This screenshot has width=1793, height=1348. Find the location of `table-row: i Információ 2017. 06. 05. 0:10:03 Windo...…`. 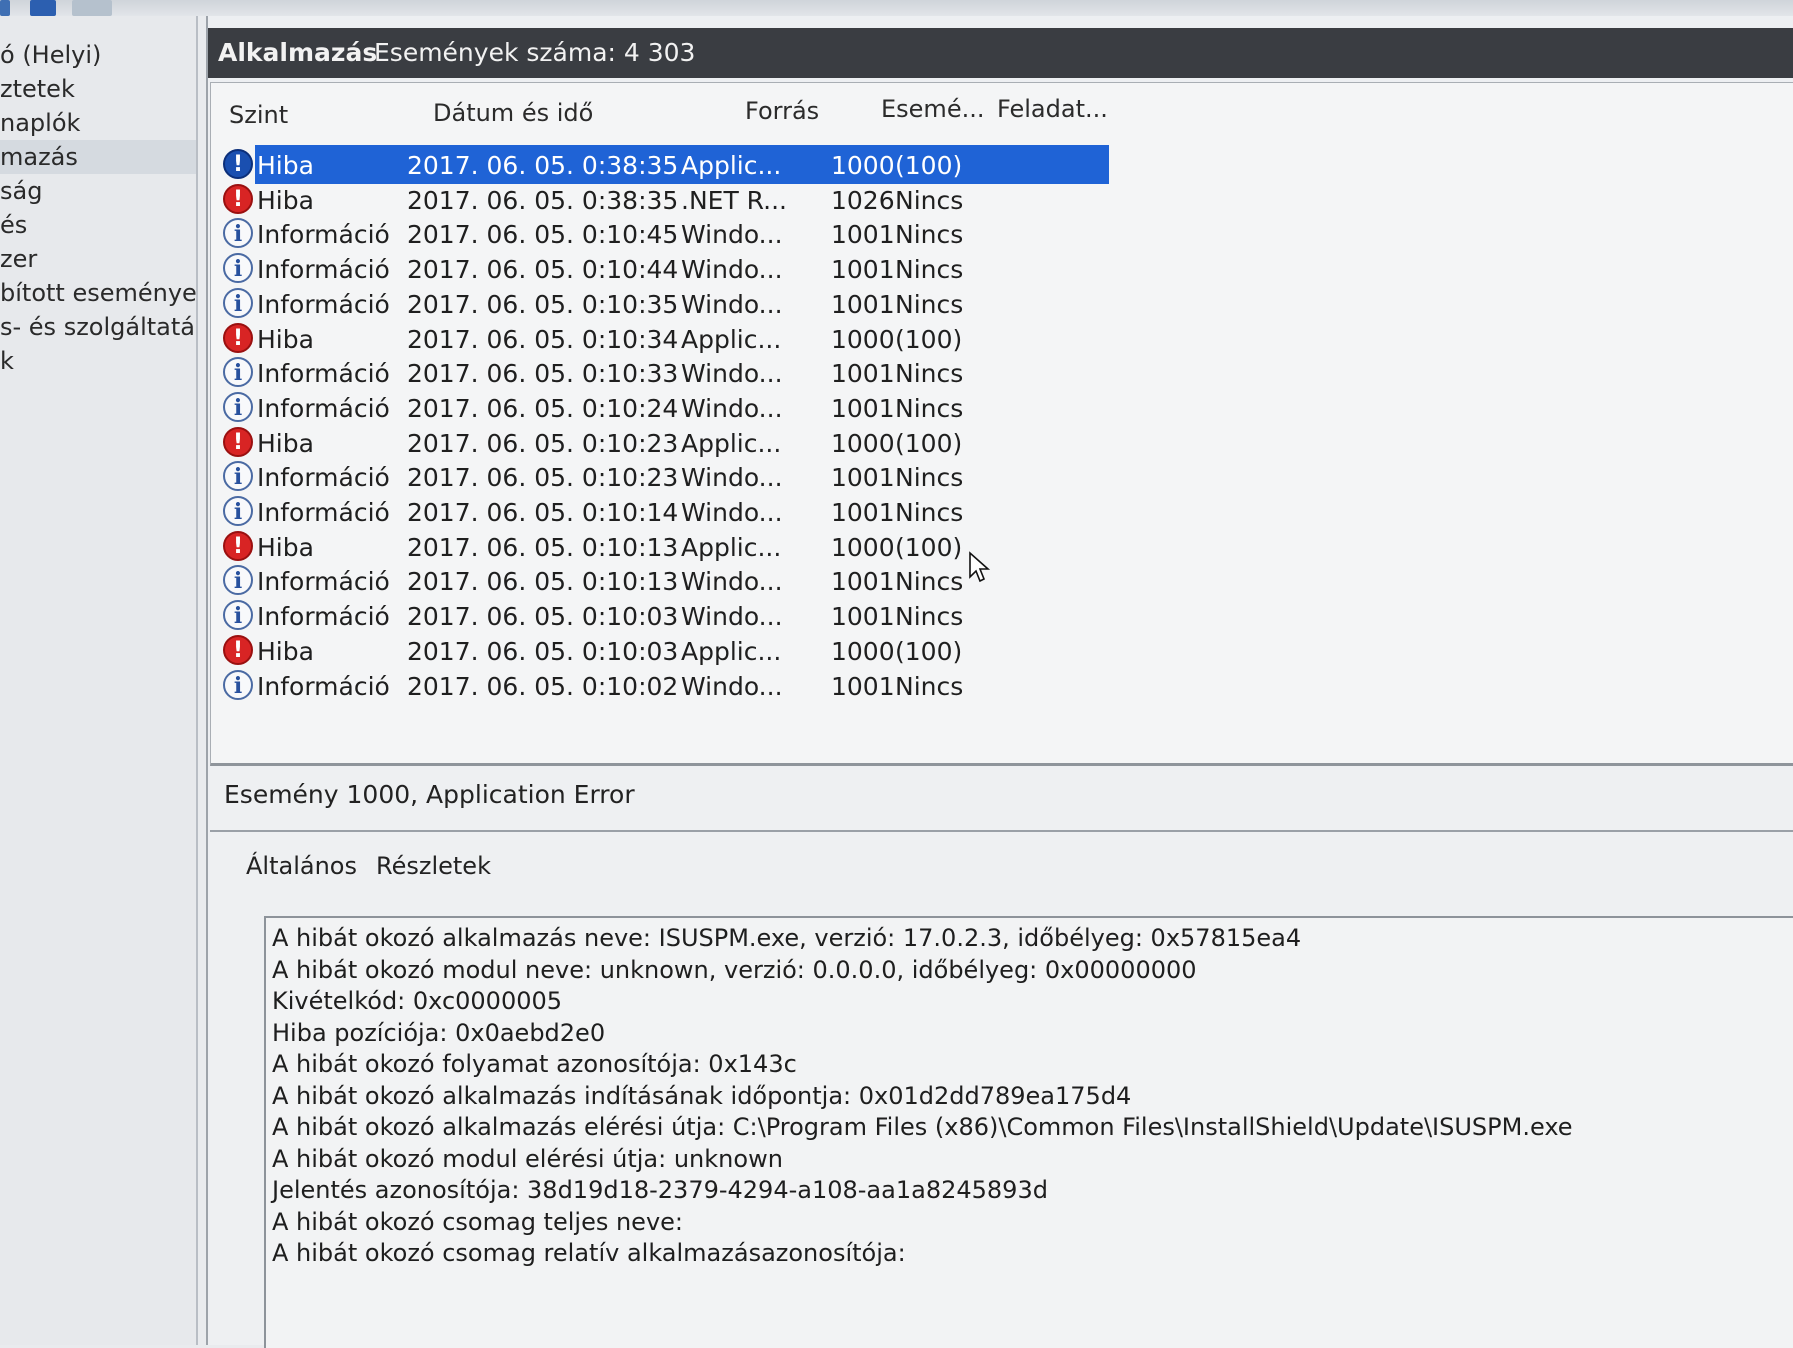

table-row: i Információ 2017. 06. 05. 0:10:03 Windo...… is located at coordinates (769, 615).